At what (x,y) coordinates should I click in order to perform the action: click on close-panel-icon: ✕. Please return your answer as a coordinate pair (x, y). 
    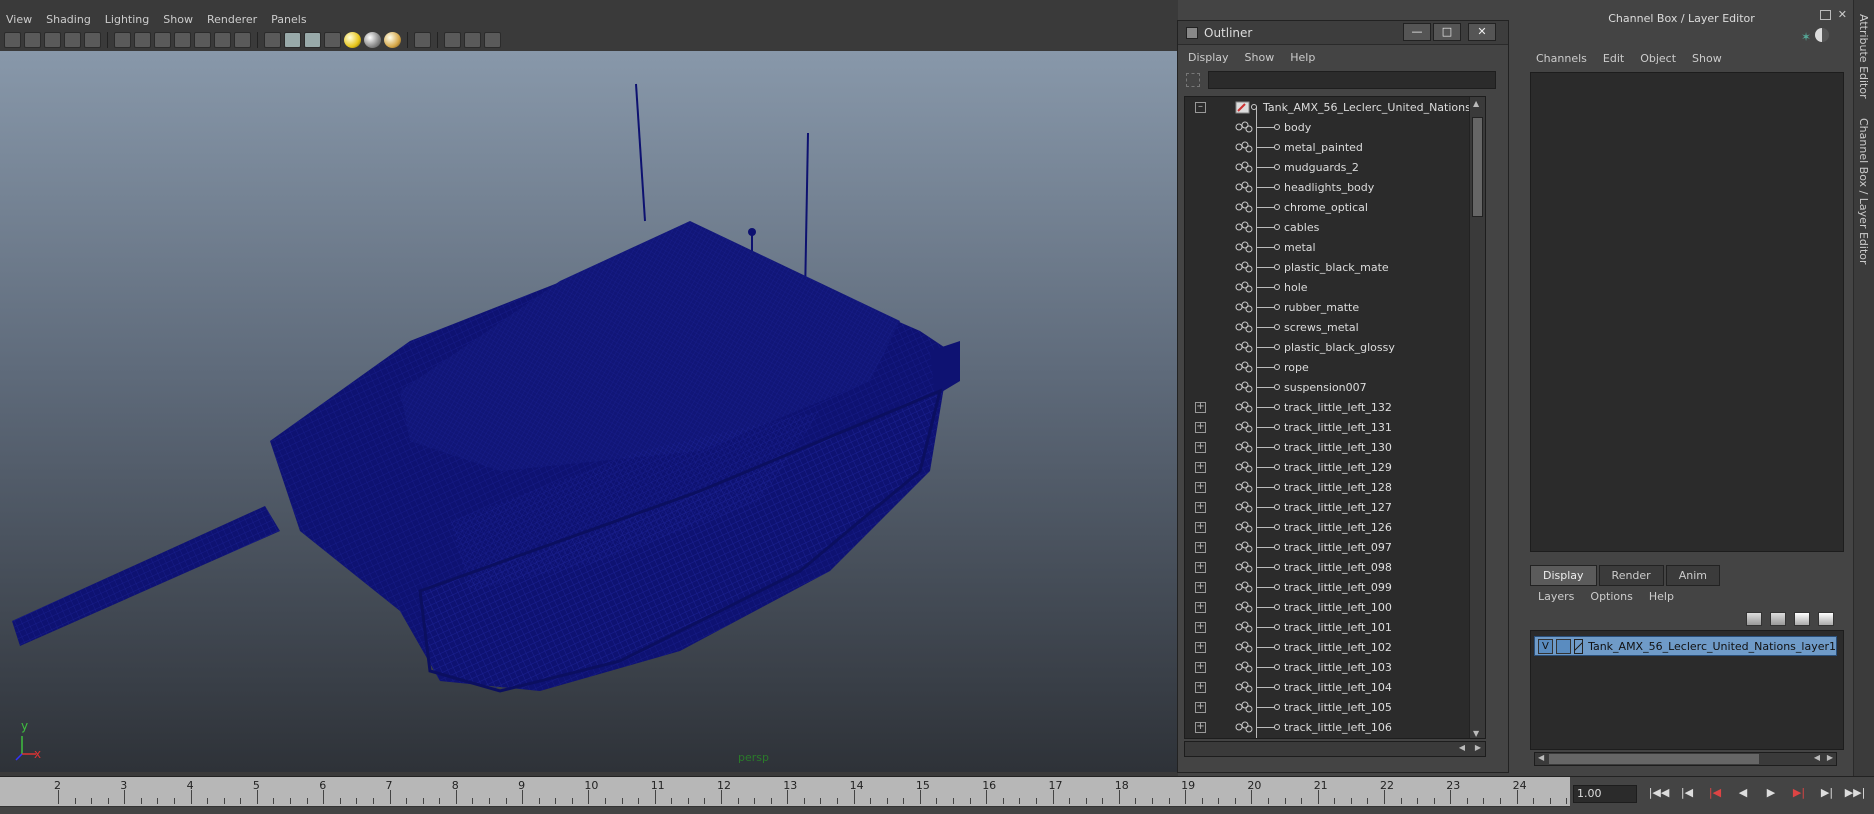
    Looking at the image, I should click on (1842, 14).